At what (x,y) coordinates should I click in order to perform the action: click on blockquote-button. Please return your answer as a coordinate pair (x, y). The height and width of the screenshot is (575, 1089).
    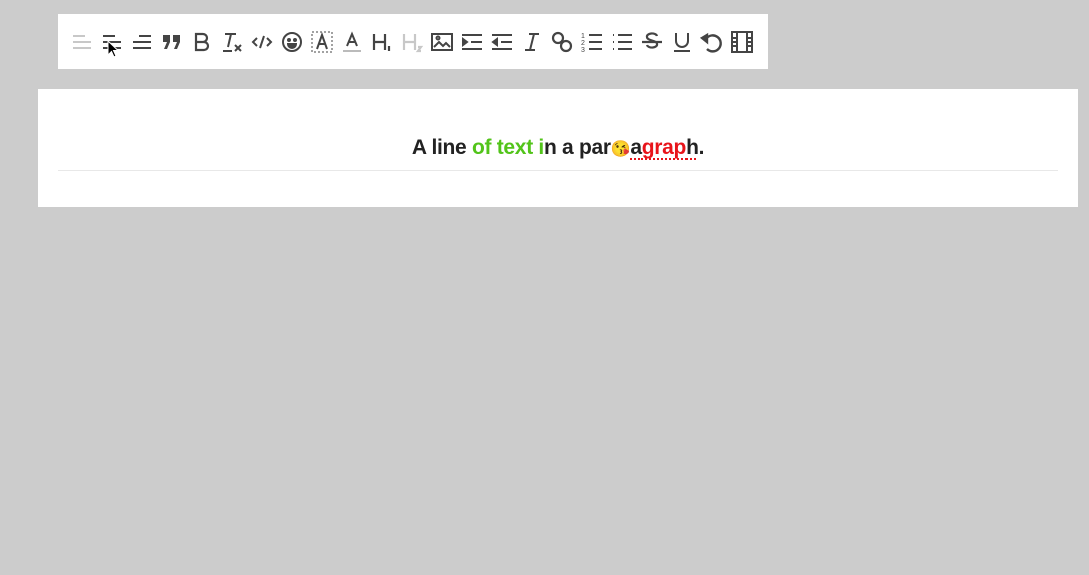
    Looking at the image, I should click on (172, 42).